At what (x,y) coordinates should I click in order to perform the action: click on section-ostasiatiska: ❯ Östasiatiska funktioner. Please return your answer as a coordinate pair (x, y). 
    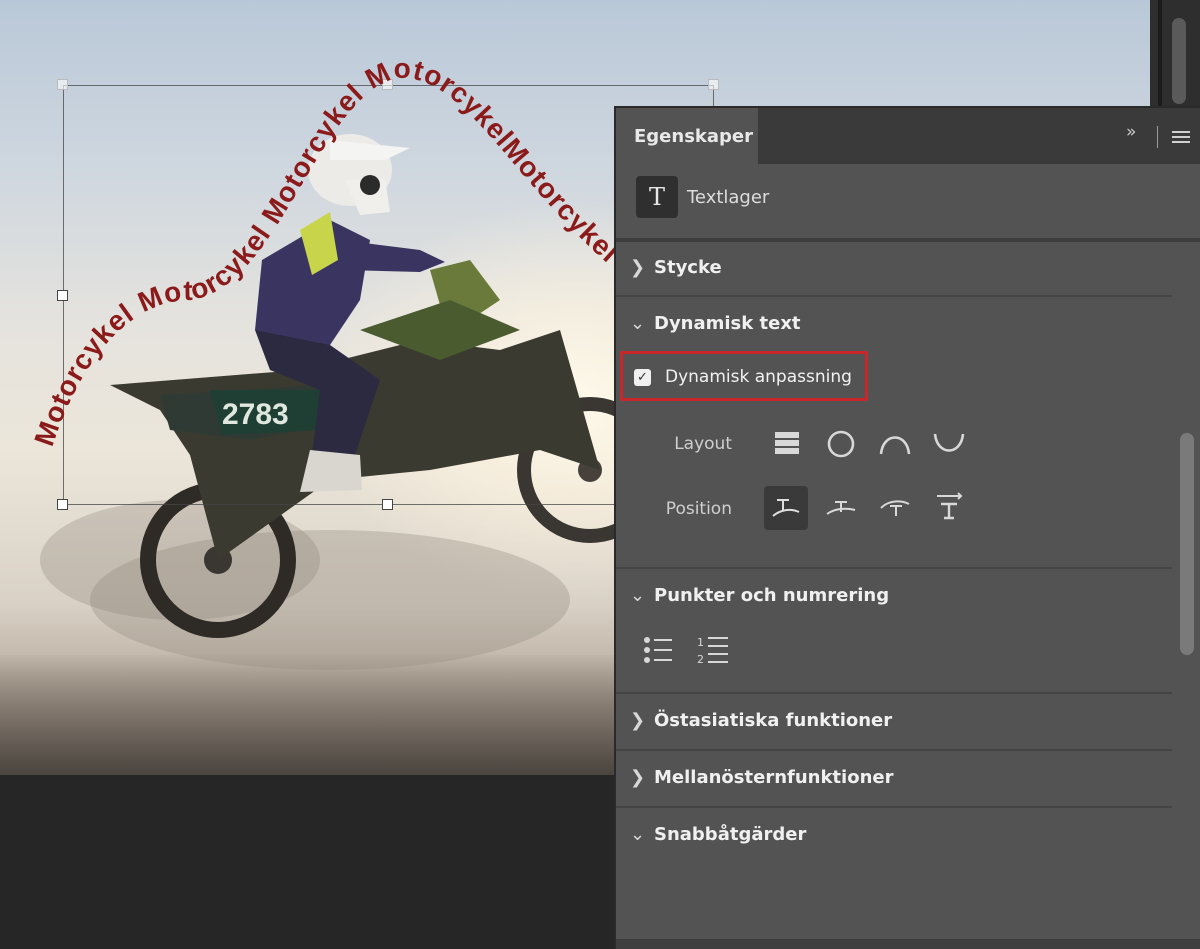
    Looking at the image, I should click on (761, 720).